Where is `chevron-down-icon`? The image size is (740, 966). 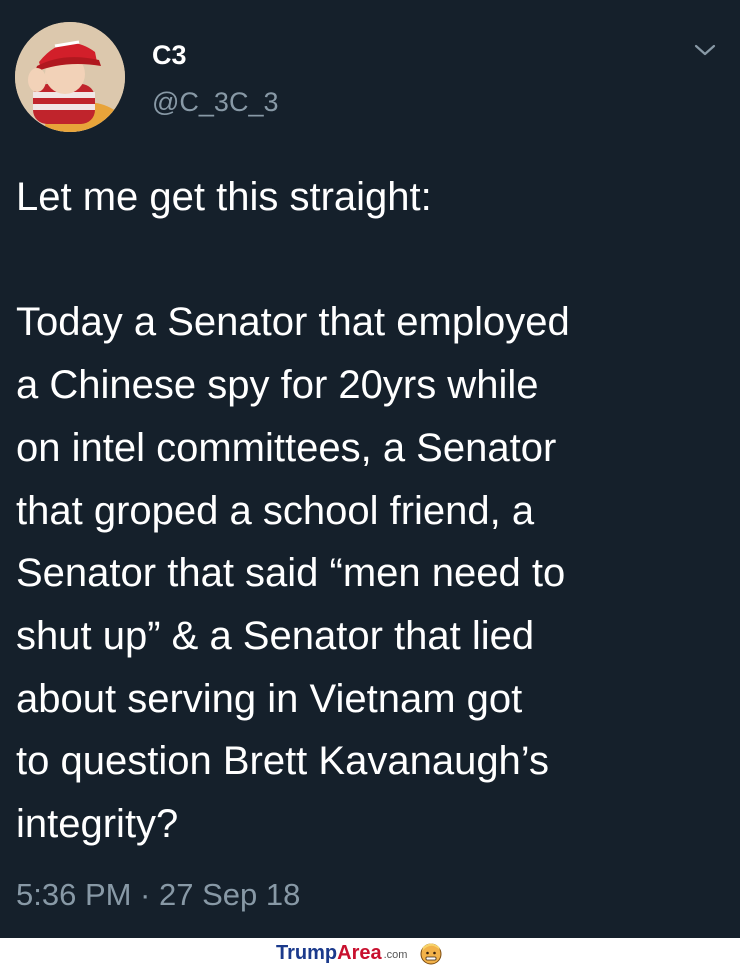
chevron-down-icon is located at coordinates (705, 50).